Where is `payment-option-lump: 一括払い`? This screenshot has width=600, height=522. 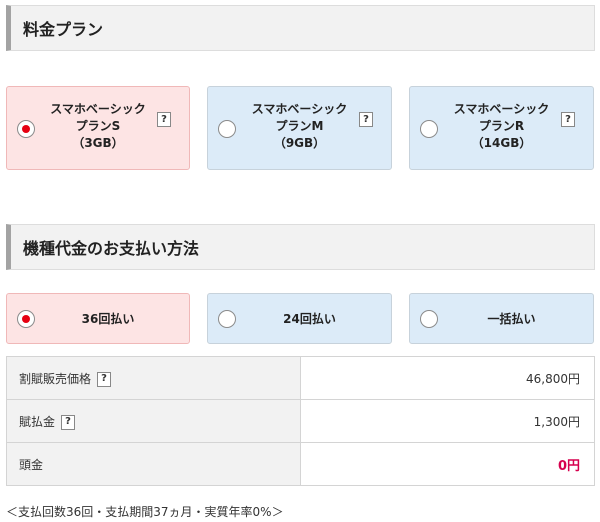
payment-option-lump: 一括払い is located at coordinates (501, 318).